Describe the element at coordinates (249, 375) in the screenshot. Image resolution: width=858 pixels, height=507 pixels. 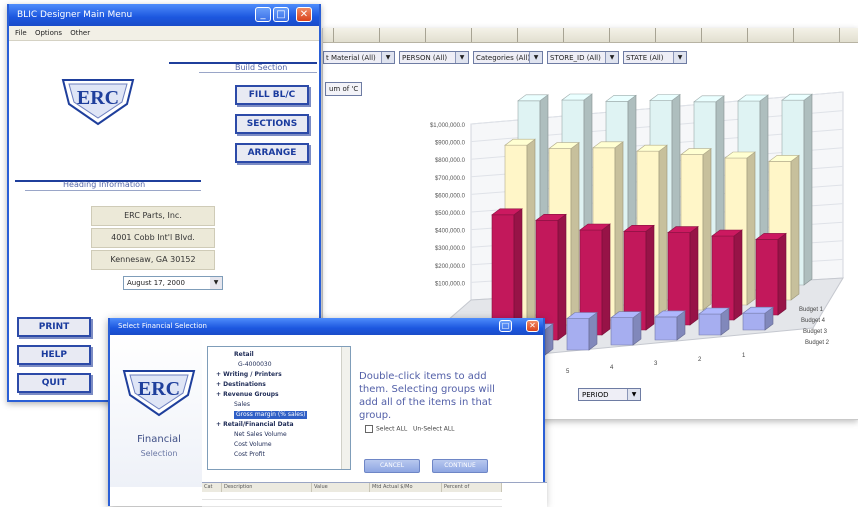
I see `tree-item: + Writing / Printers` at that location.